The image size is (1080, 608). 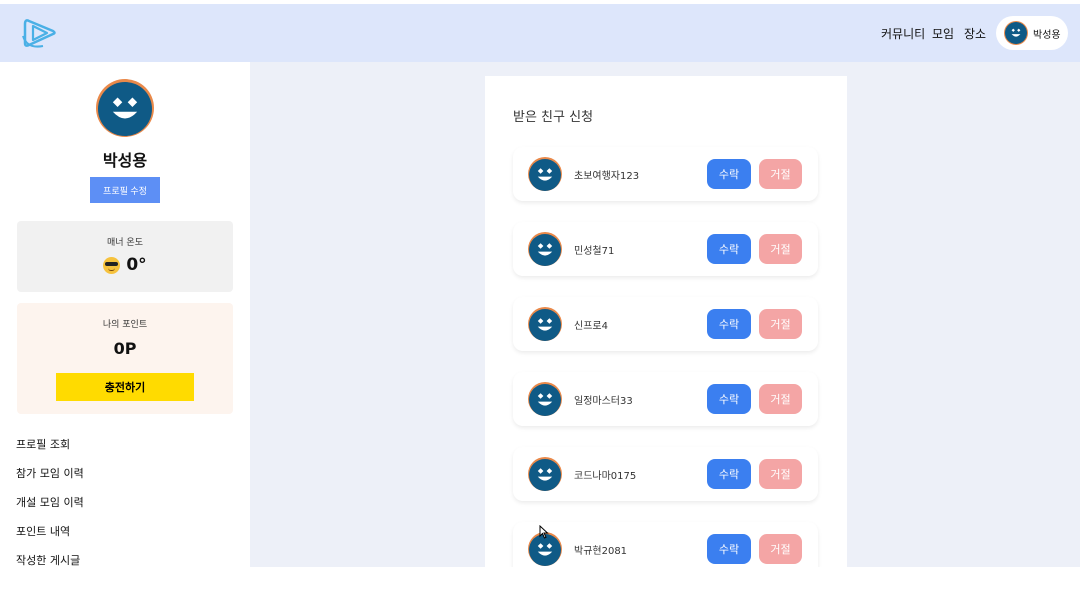 What do you see at coordinates (665, 174) in the screenshot?
I see `friend-request-item: 초보여행자123 수락 거절` at bounding box center [665, 174].